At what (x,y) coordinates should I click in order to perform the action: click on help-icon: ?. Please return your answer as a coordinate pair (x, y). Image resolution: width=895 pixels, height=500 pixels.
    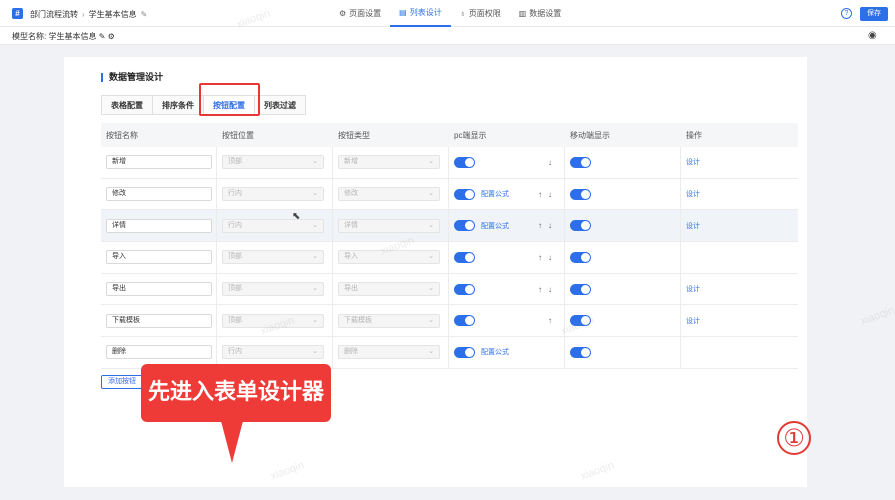
    Looking at the image, I should click on (846, 13).